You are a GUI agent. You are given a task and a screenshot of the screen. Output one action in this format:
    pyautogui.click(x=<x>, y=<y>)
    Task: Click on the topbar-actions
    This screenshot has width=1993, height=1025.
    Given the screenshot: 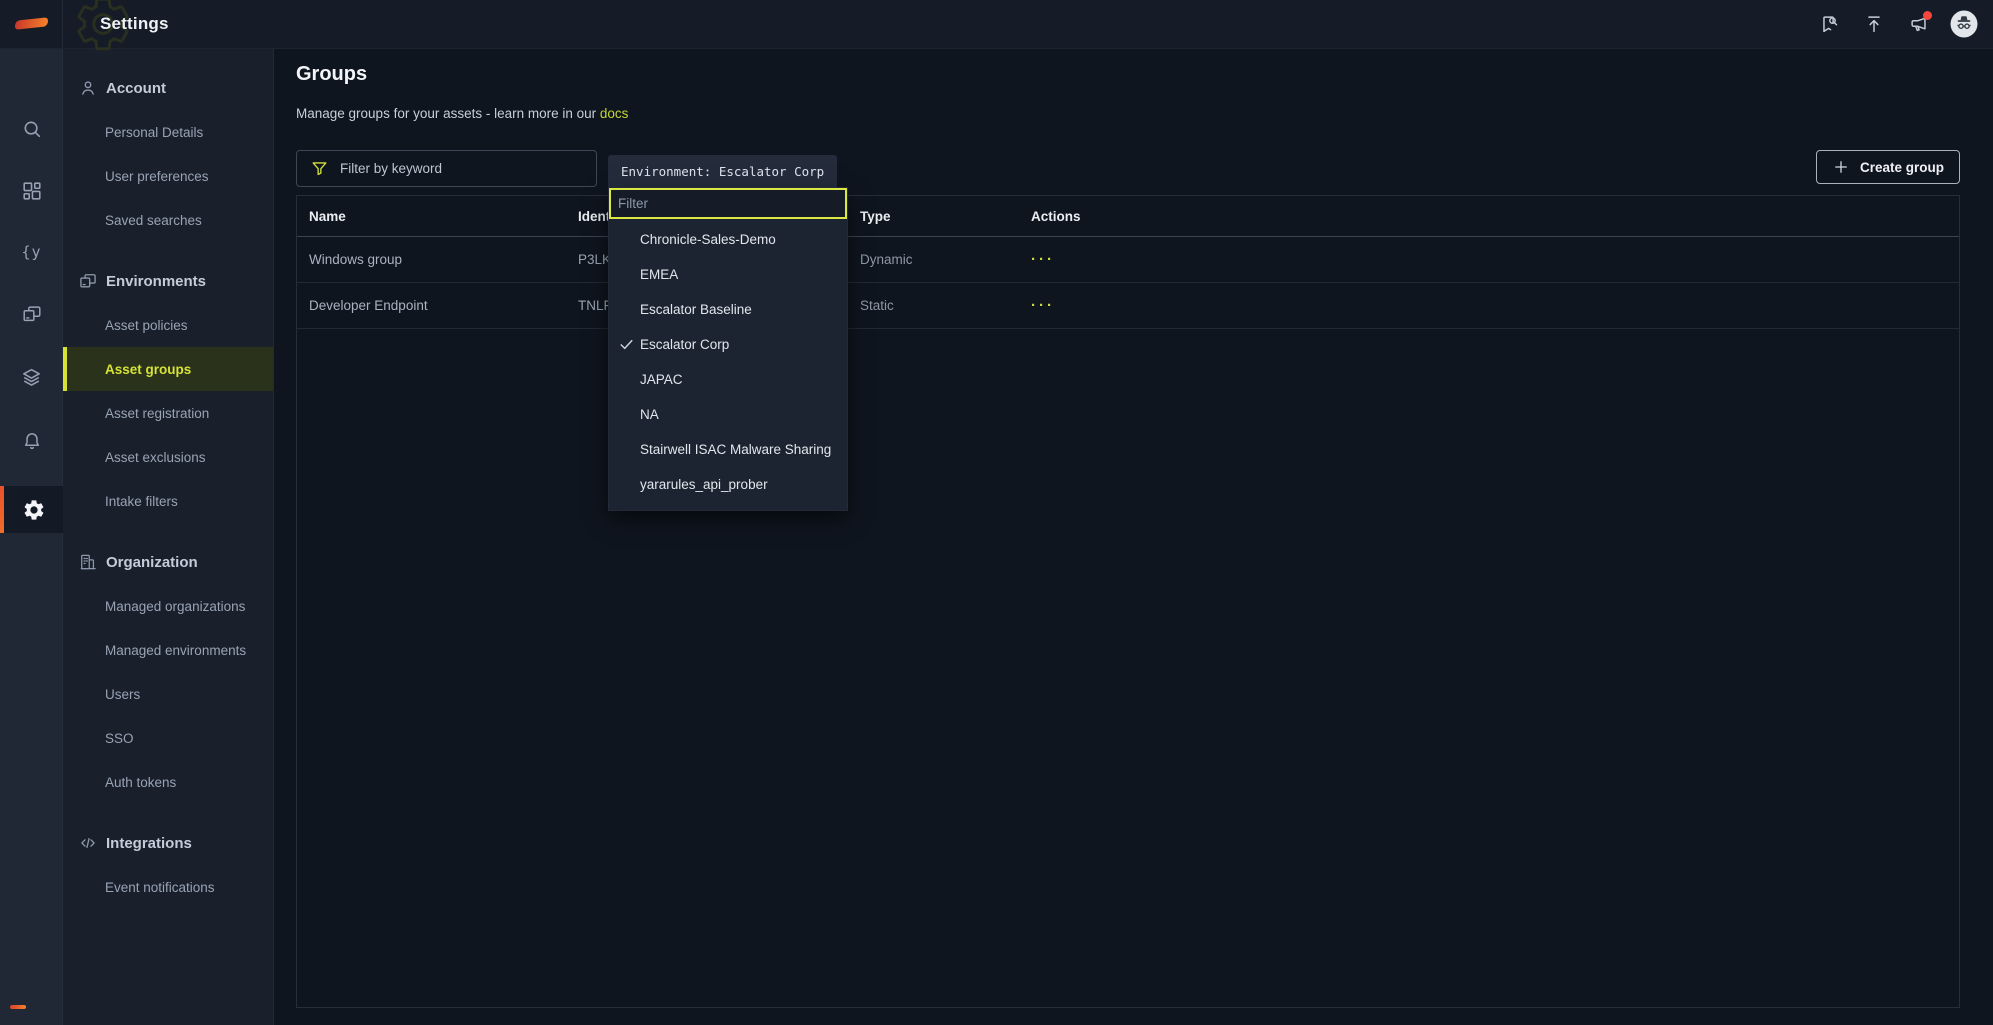 What is the action you would take?
    pyautogui.click(x=1896, y=24)
    